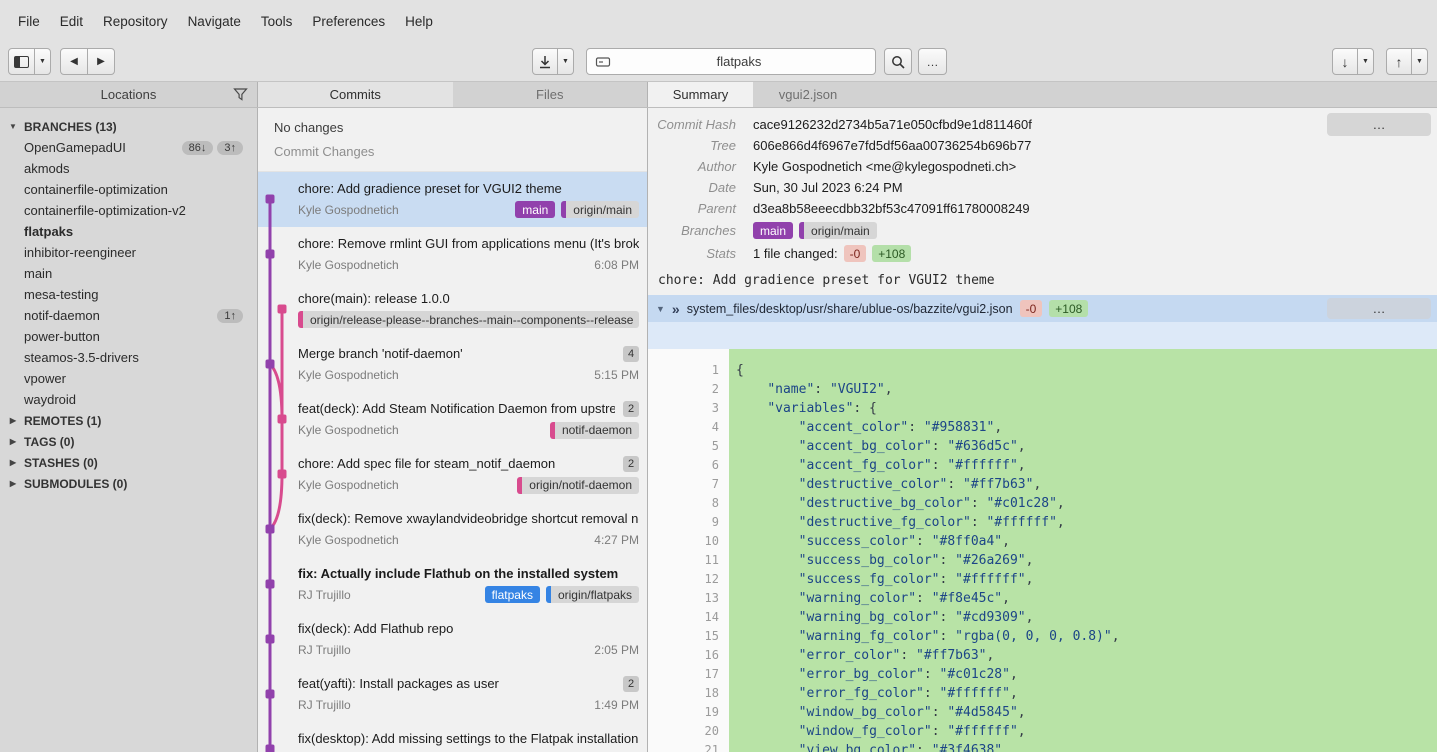  Describe the element at coordinates (128, 273) in the screenshot. I see `sidebar-item-main: main` at that location.